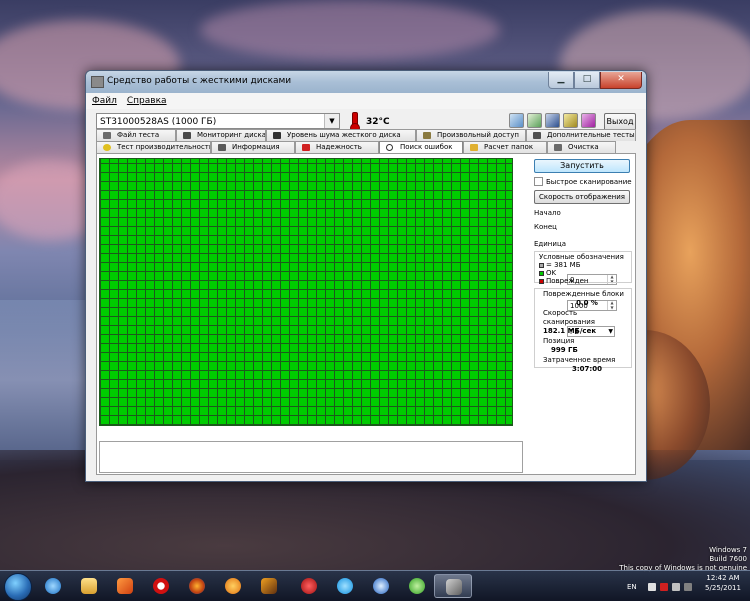 This screenshot has height=601, width=750. What do you see at coordinates (676, 587) in the screenshot?
I see `tray-volume-icon` at bounding box center [676, 587].